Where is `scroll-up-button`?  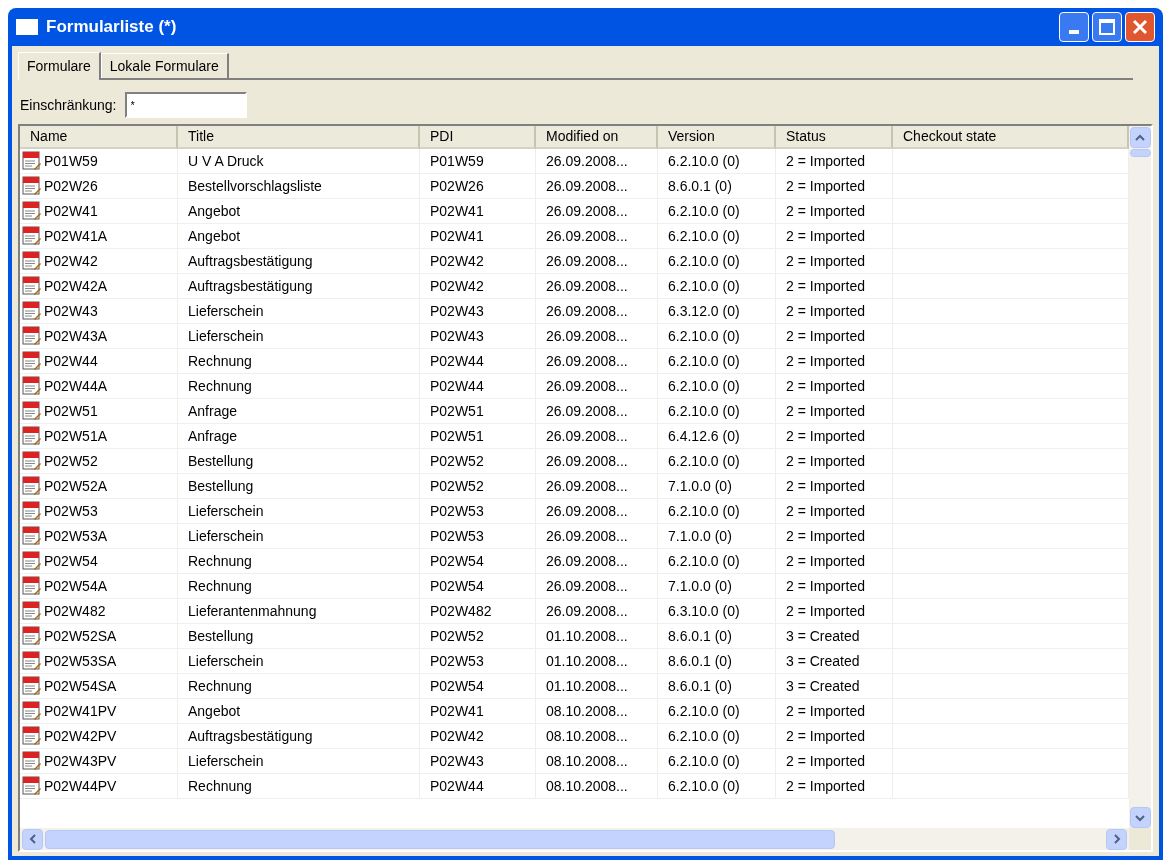 scroll-up-button is located at coordinates (1140, 137).